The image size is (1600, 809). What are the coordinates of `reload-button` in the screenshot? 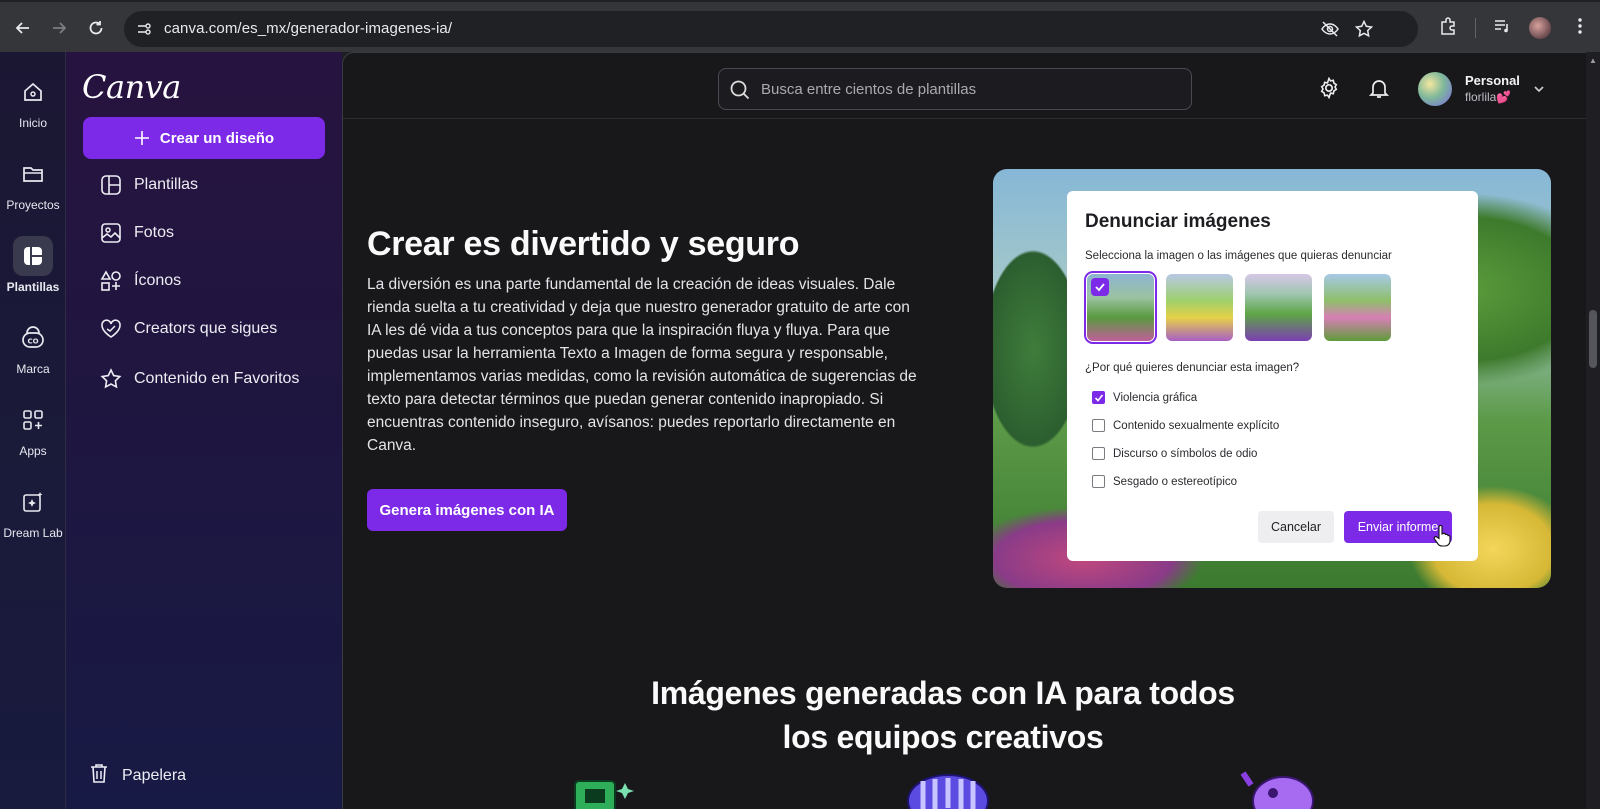 It's located at (96, 28).